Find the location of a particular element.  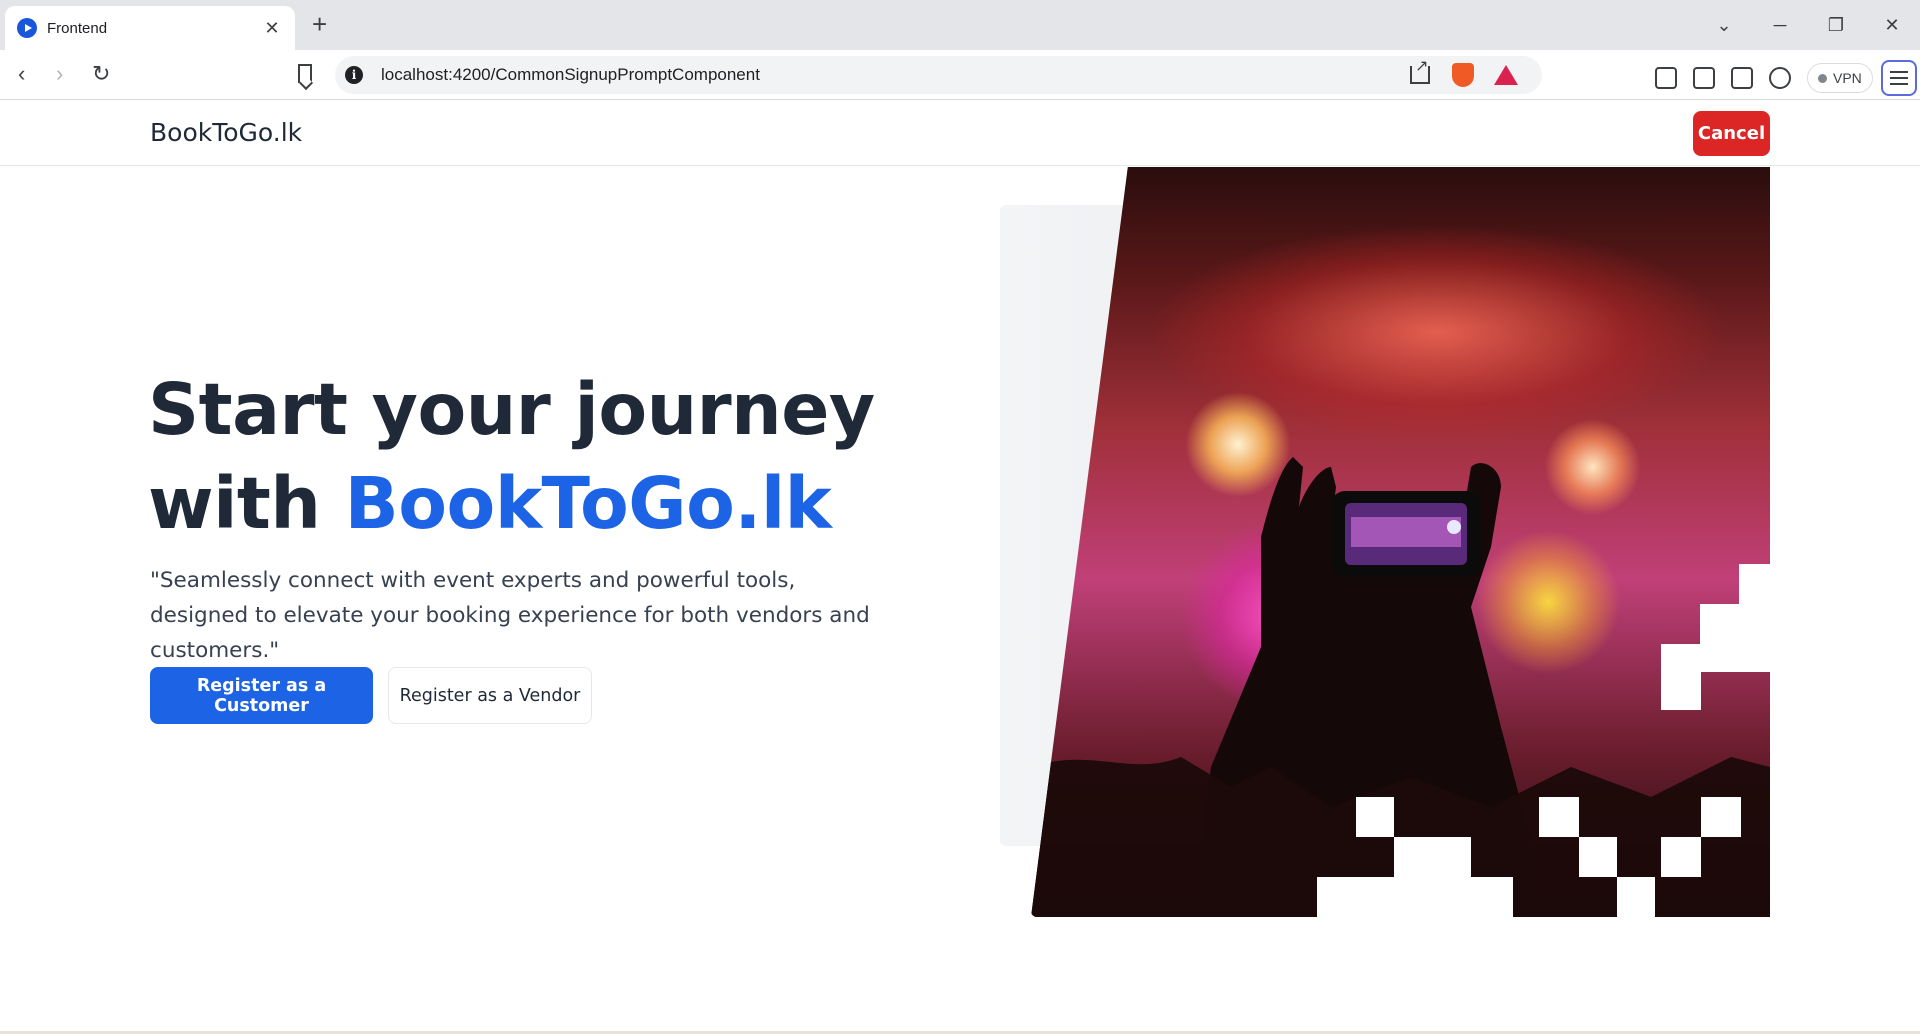

vpn-label: VPN is located at coordinates (1847, 78).